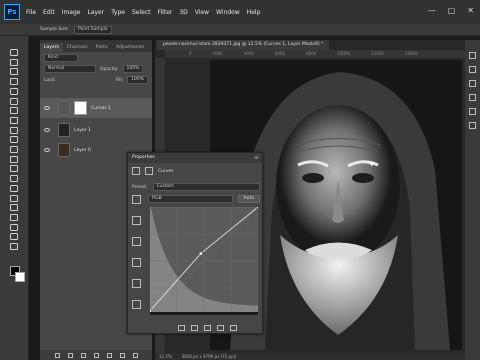 Image resolution: width=480 pixels, height=360 pixels. What do you see at coordinates (472, 83) in the screenshot?
I see `swatches-panel-icon` at bounding box center [472, 83].